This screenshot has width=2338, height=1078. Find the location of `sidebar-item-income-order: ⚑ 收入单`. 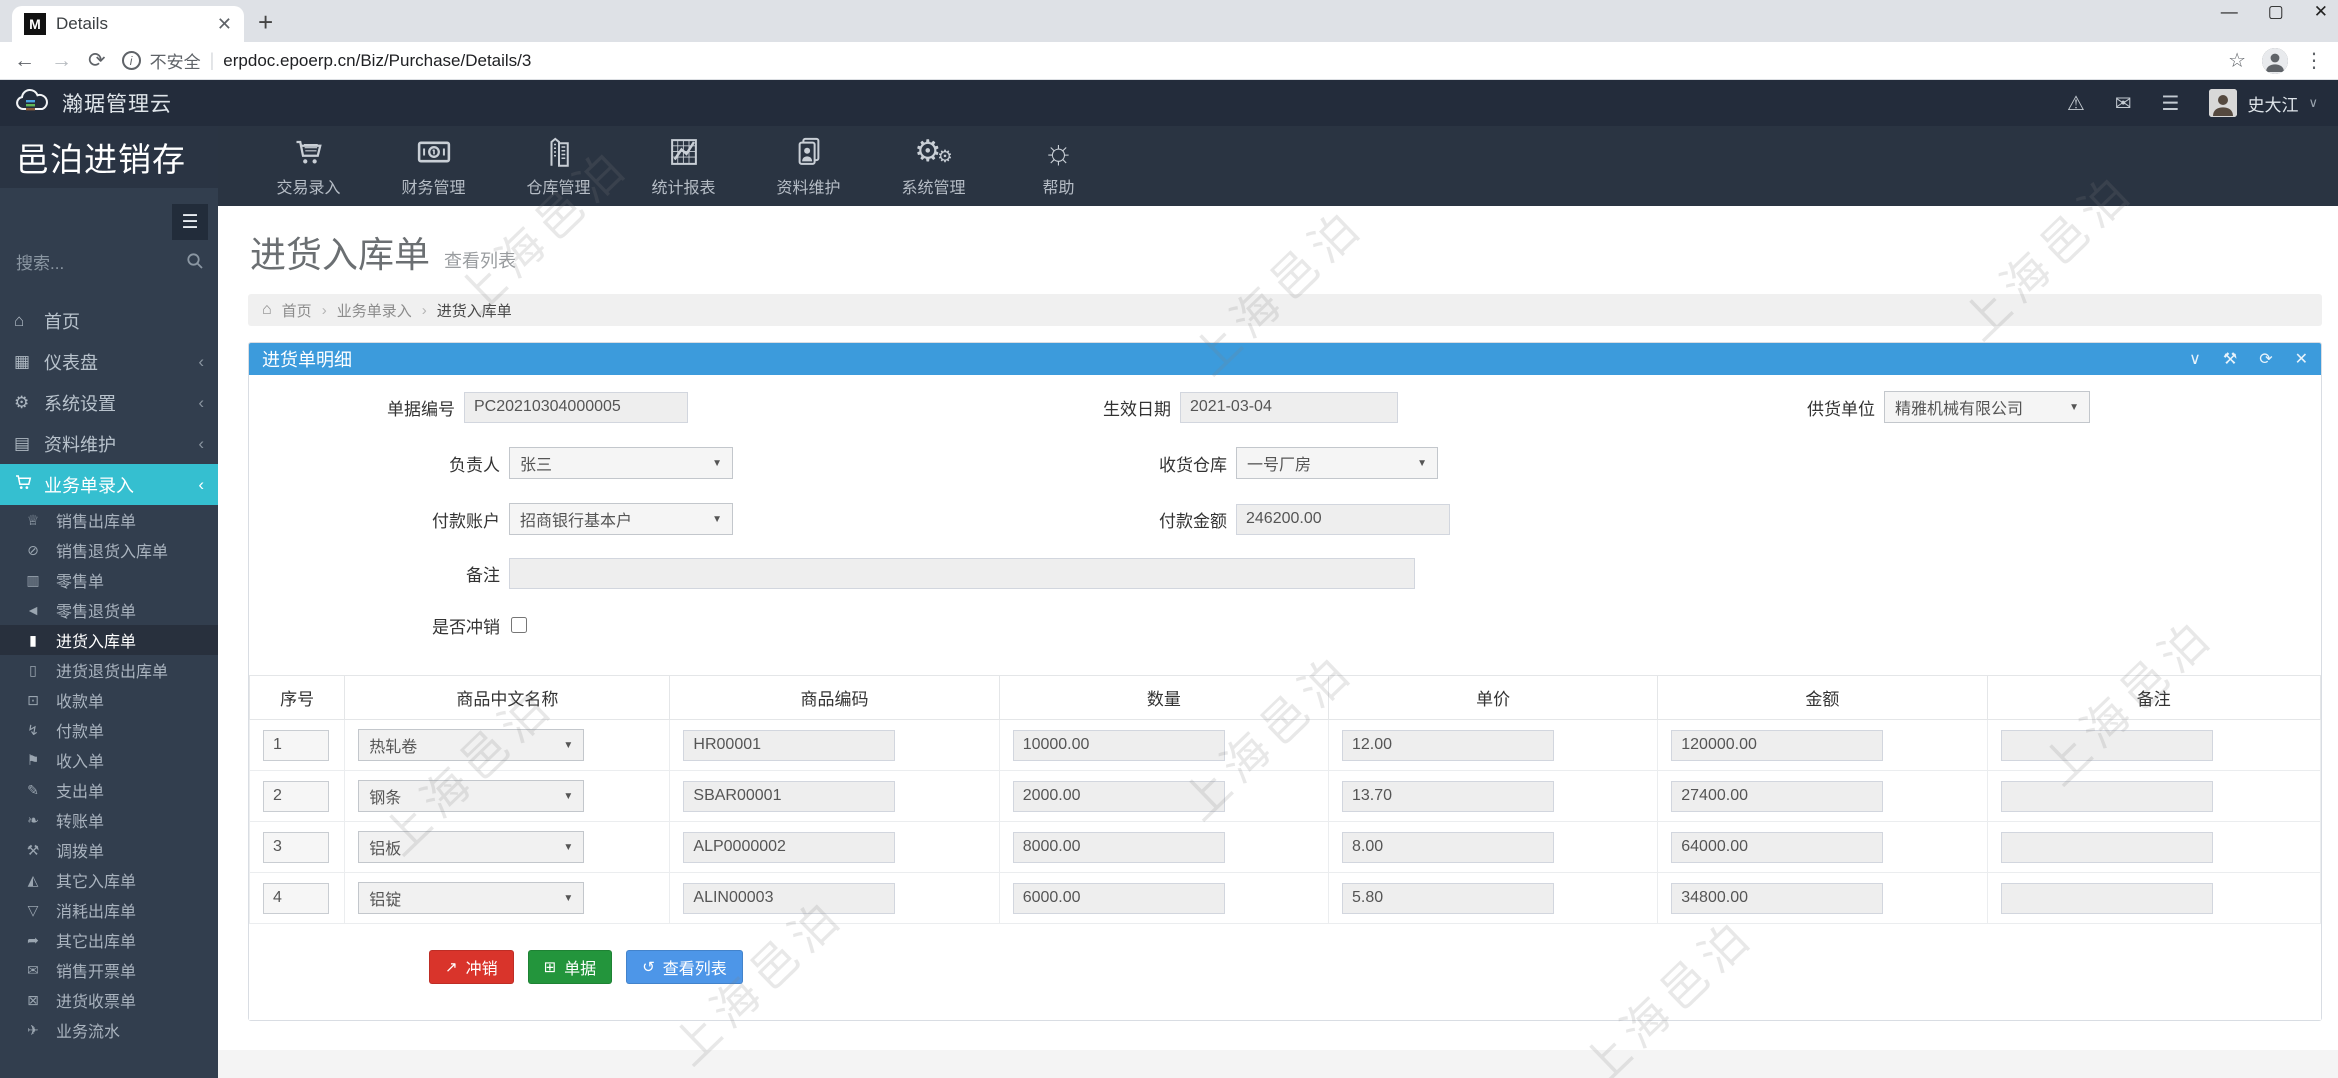

sidebar-item-income-order: ⚑ 收入单 is located at coordinates (109, 760).